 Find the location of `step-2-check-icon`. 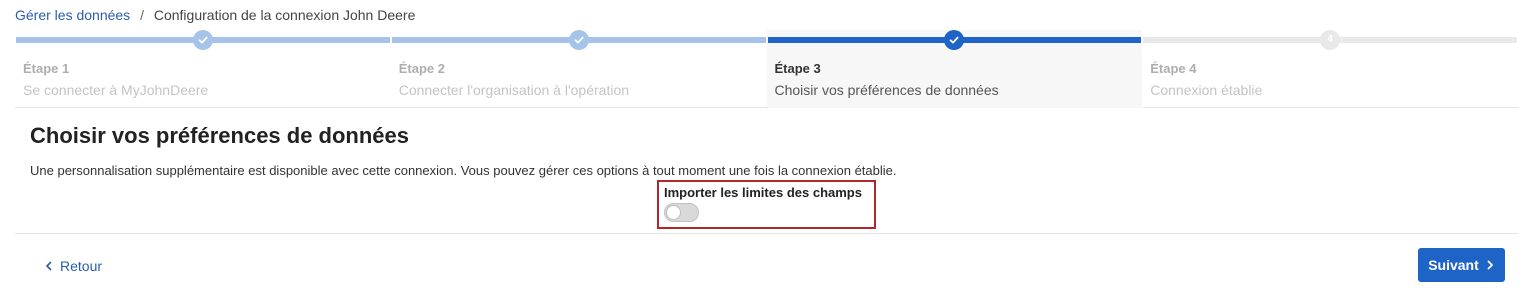

step-2-check-icon is located at coordinates (578, 40).